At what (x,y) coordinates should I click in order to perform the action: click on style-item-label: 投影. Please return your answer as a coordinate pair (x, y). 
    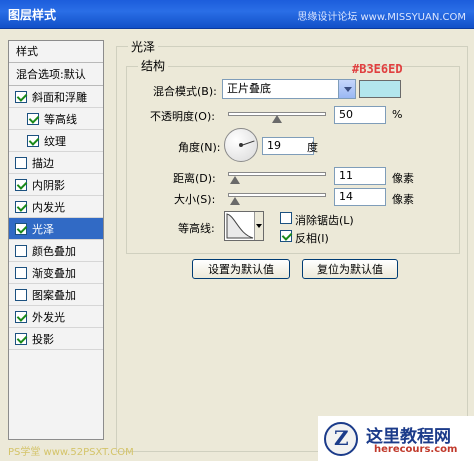
    Looking at the image, I should click on (43, 339).